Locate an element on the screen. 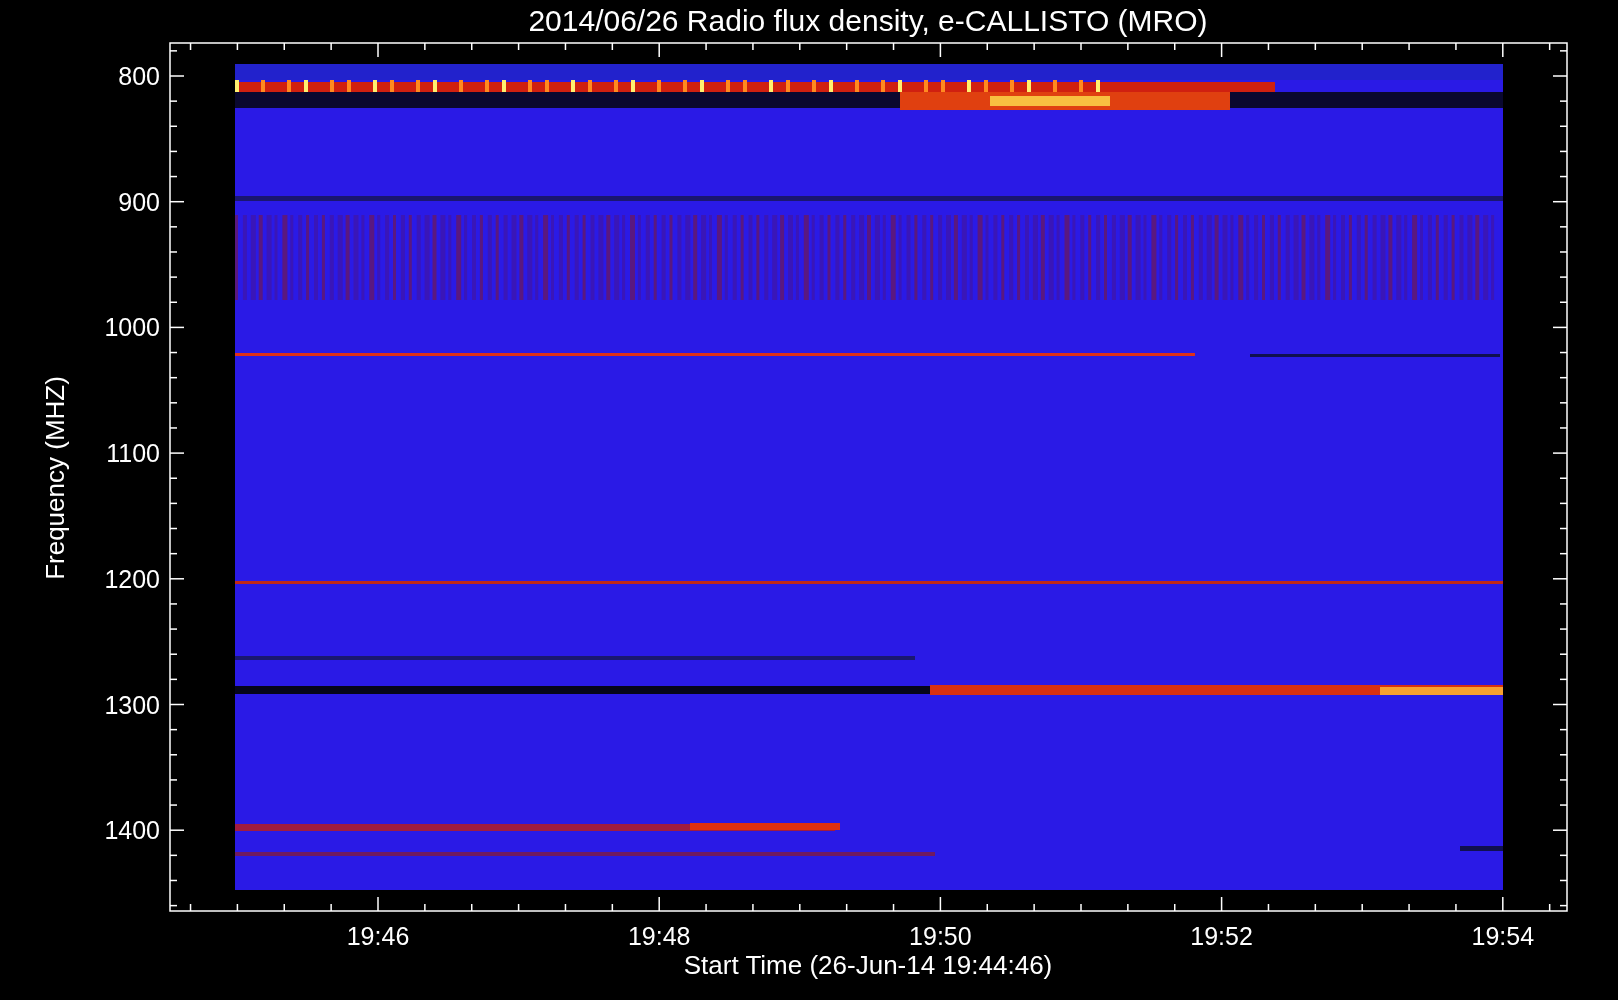 This screenshot has height=1000, width=1618. tick-label: 19:50 is located at coordinates (940, 936).